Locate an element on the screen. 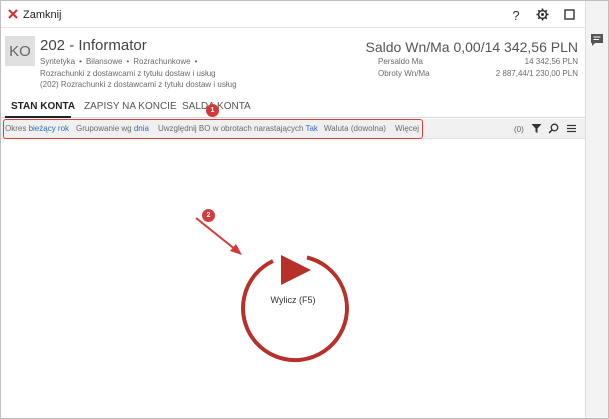  menu-icon is located at coordinates (571, 128).